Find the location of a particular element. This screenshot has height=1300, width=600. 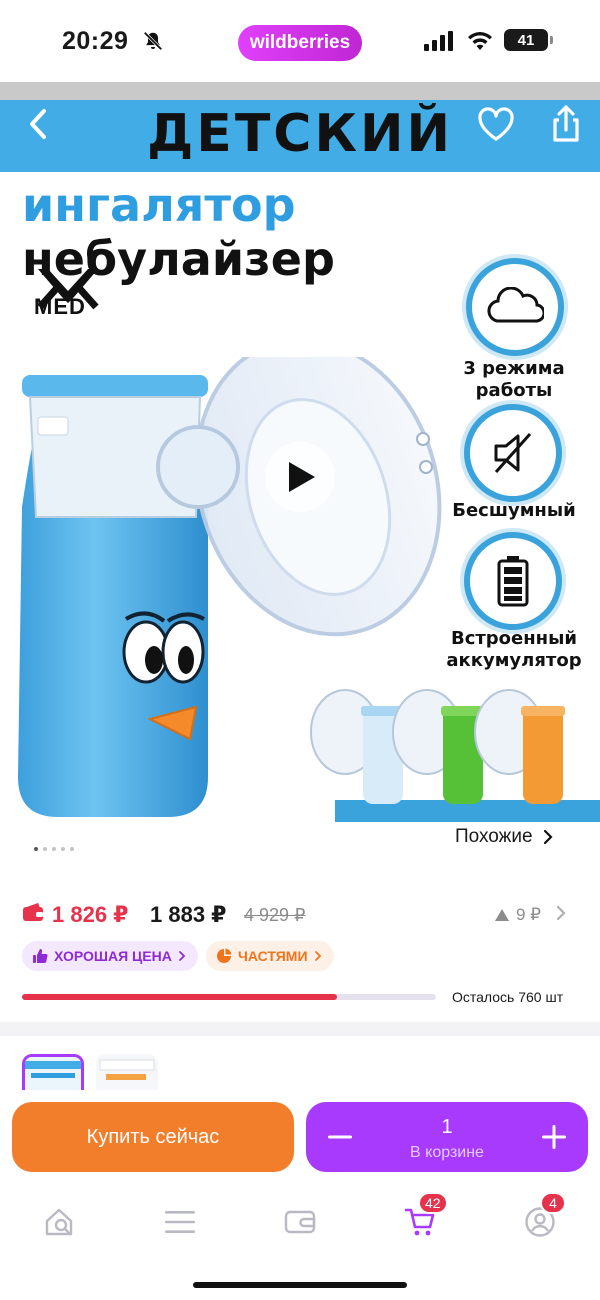

headline-word-1: ингалятор is located at coordinates (159, 205).